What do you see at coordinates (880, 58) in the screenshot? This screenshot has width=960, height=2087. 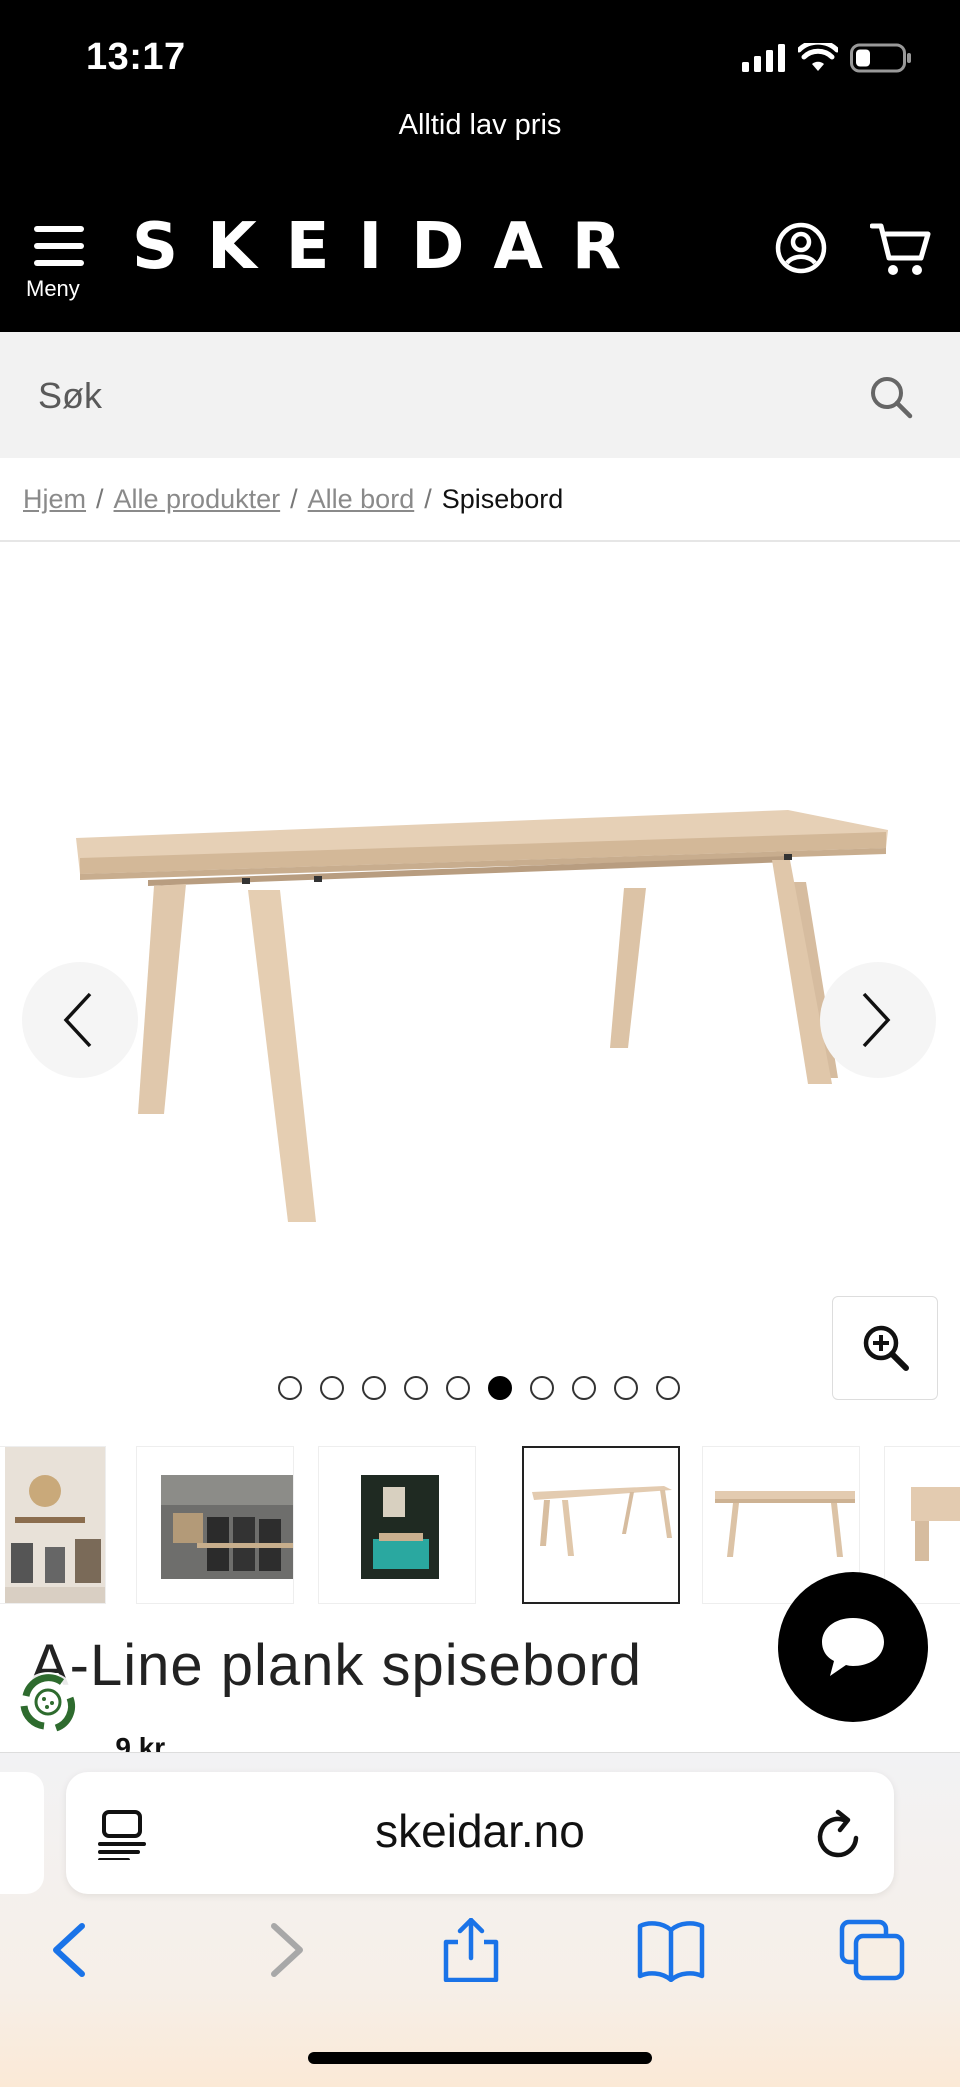 I see `battery-icon` at bounding box center [880, 58].